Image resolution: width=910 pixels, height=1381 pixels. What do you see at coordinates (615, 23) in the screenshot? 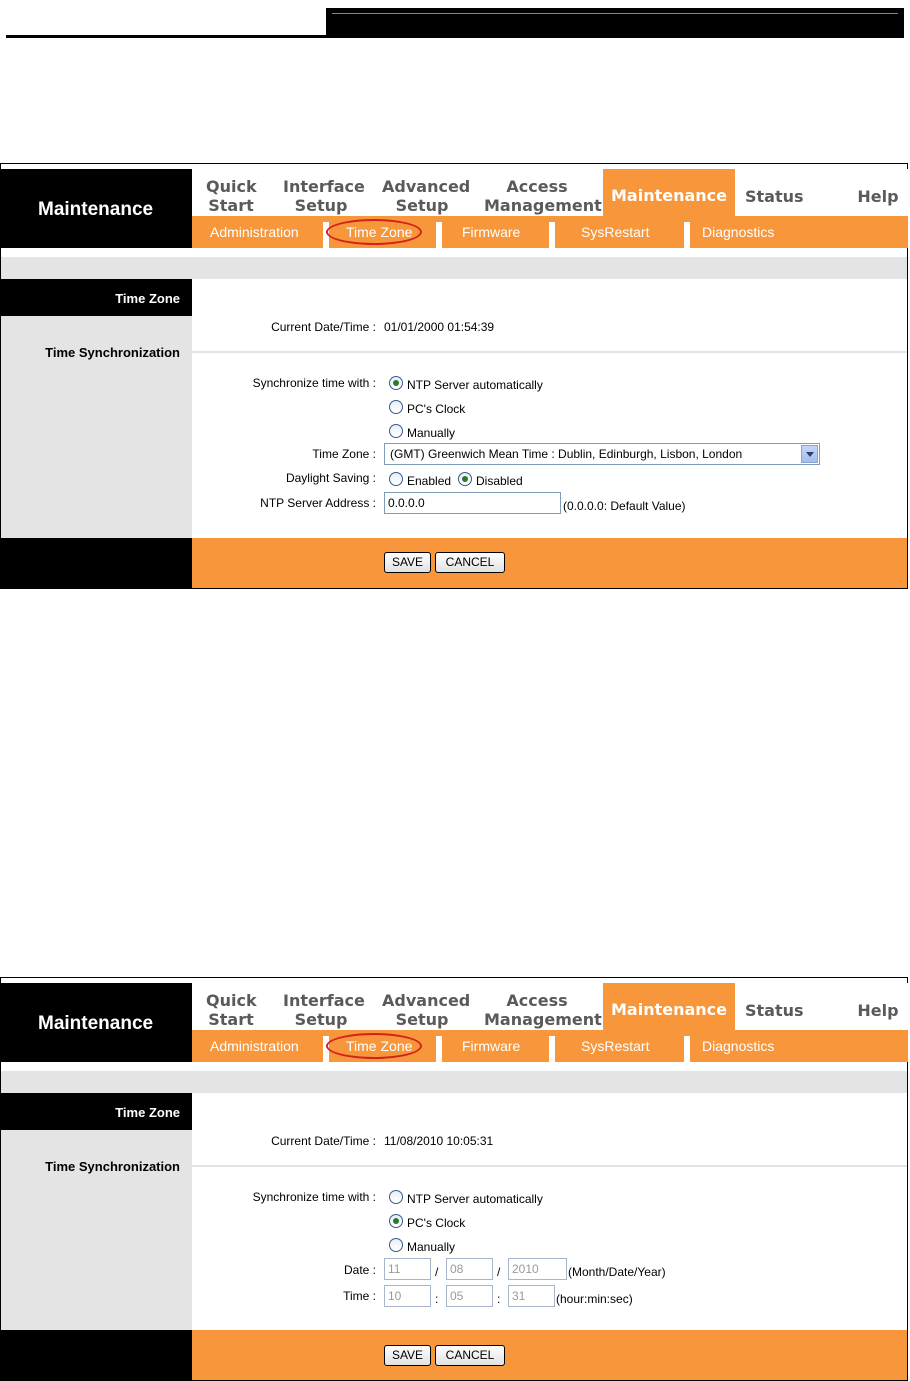
I see `header-block` at bounding box center [615, 23].